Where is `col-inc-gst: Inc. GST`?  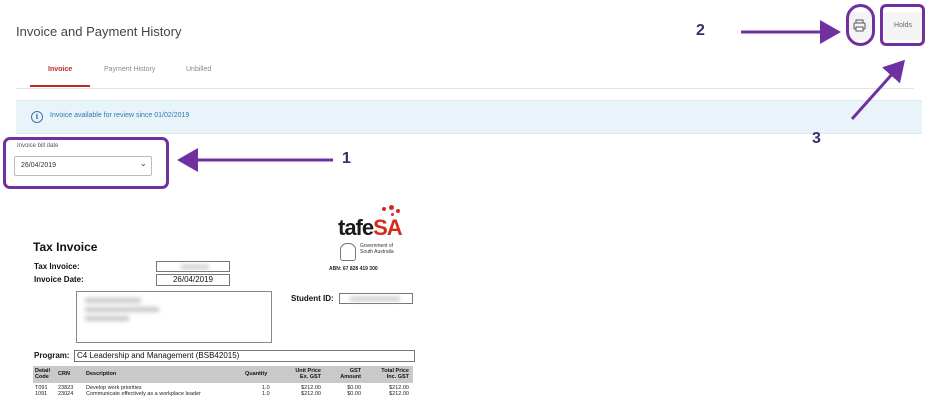 col-inc-gst: Inc. GST is located at coordinates (397, 377).